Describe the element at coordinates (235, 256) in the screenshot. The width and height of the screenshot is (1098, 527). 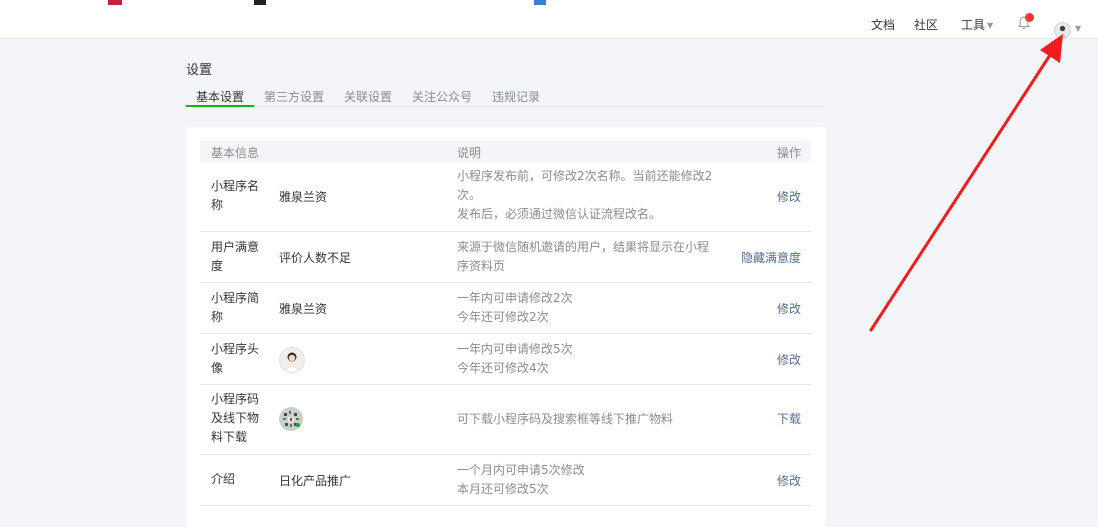
I see `row-label: 用户满意度` at that location.